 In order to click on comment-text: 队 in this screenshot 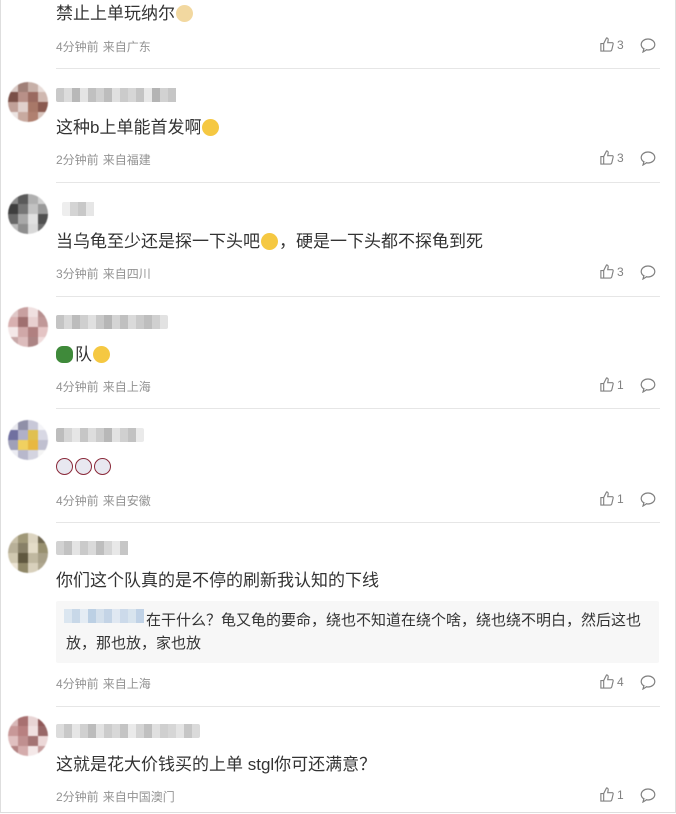, I will do `click(83, 355)`.